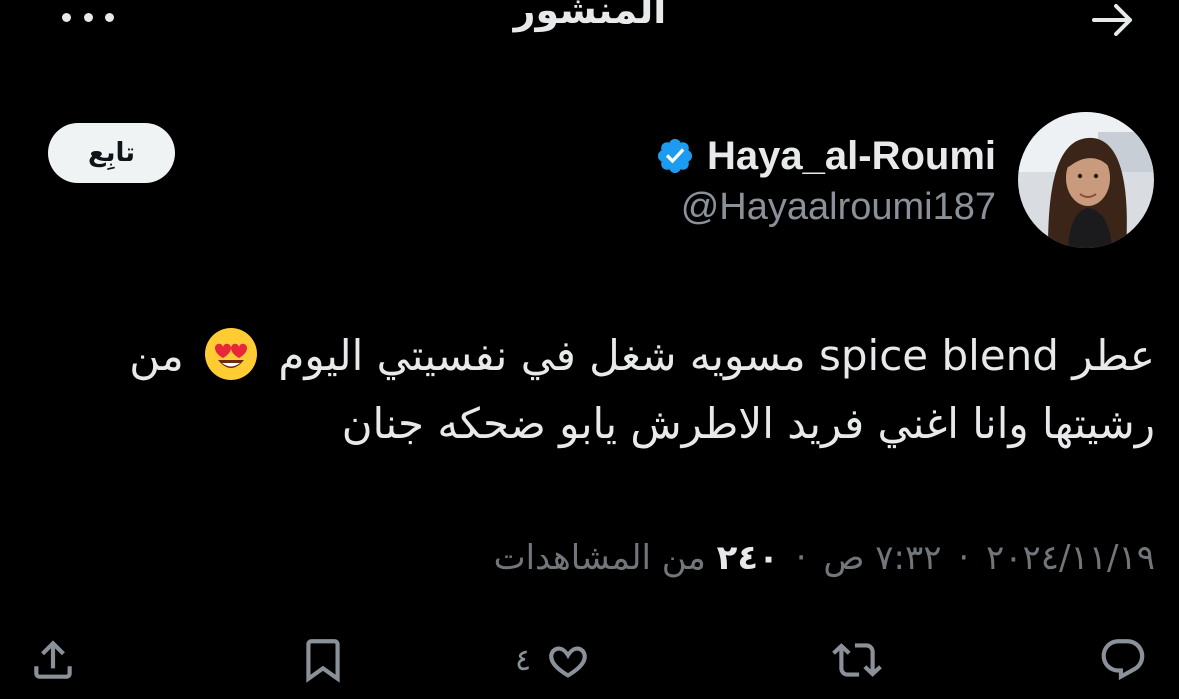  What do you see at coordinates (111, 153) in the screenshot?
I see `follow-button: تابِع` at bounding box center [111, 153].